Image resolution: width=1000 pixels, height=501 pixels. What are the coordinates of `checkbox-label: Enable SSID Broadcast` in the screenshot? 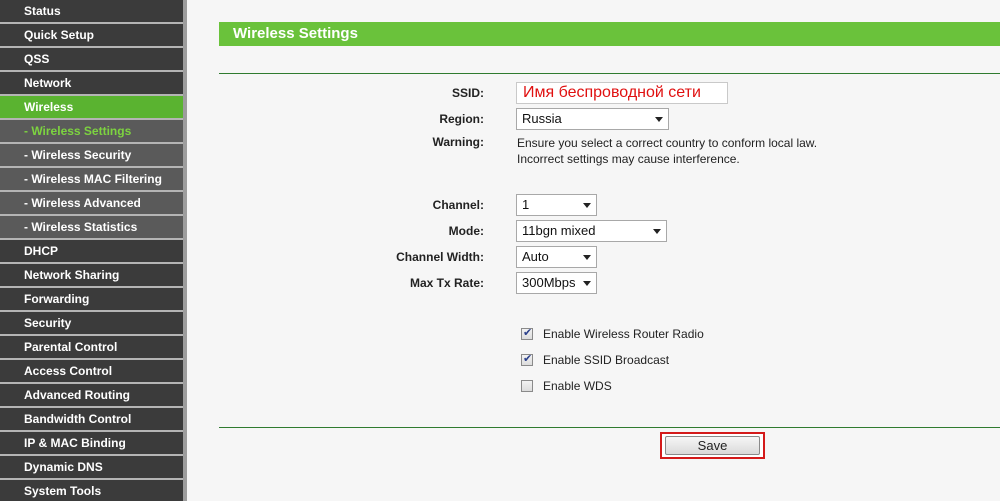 It's located at (606, 360).